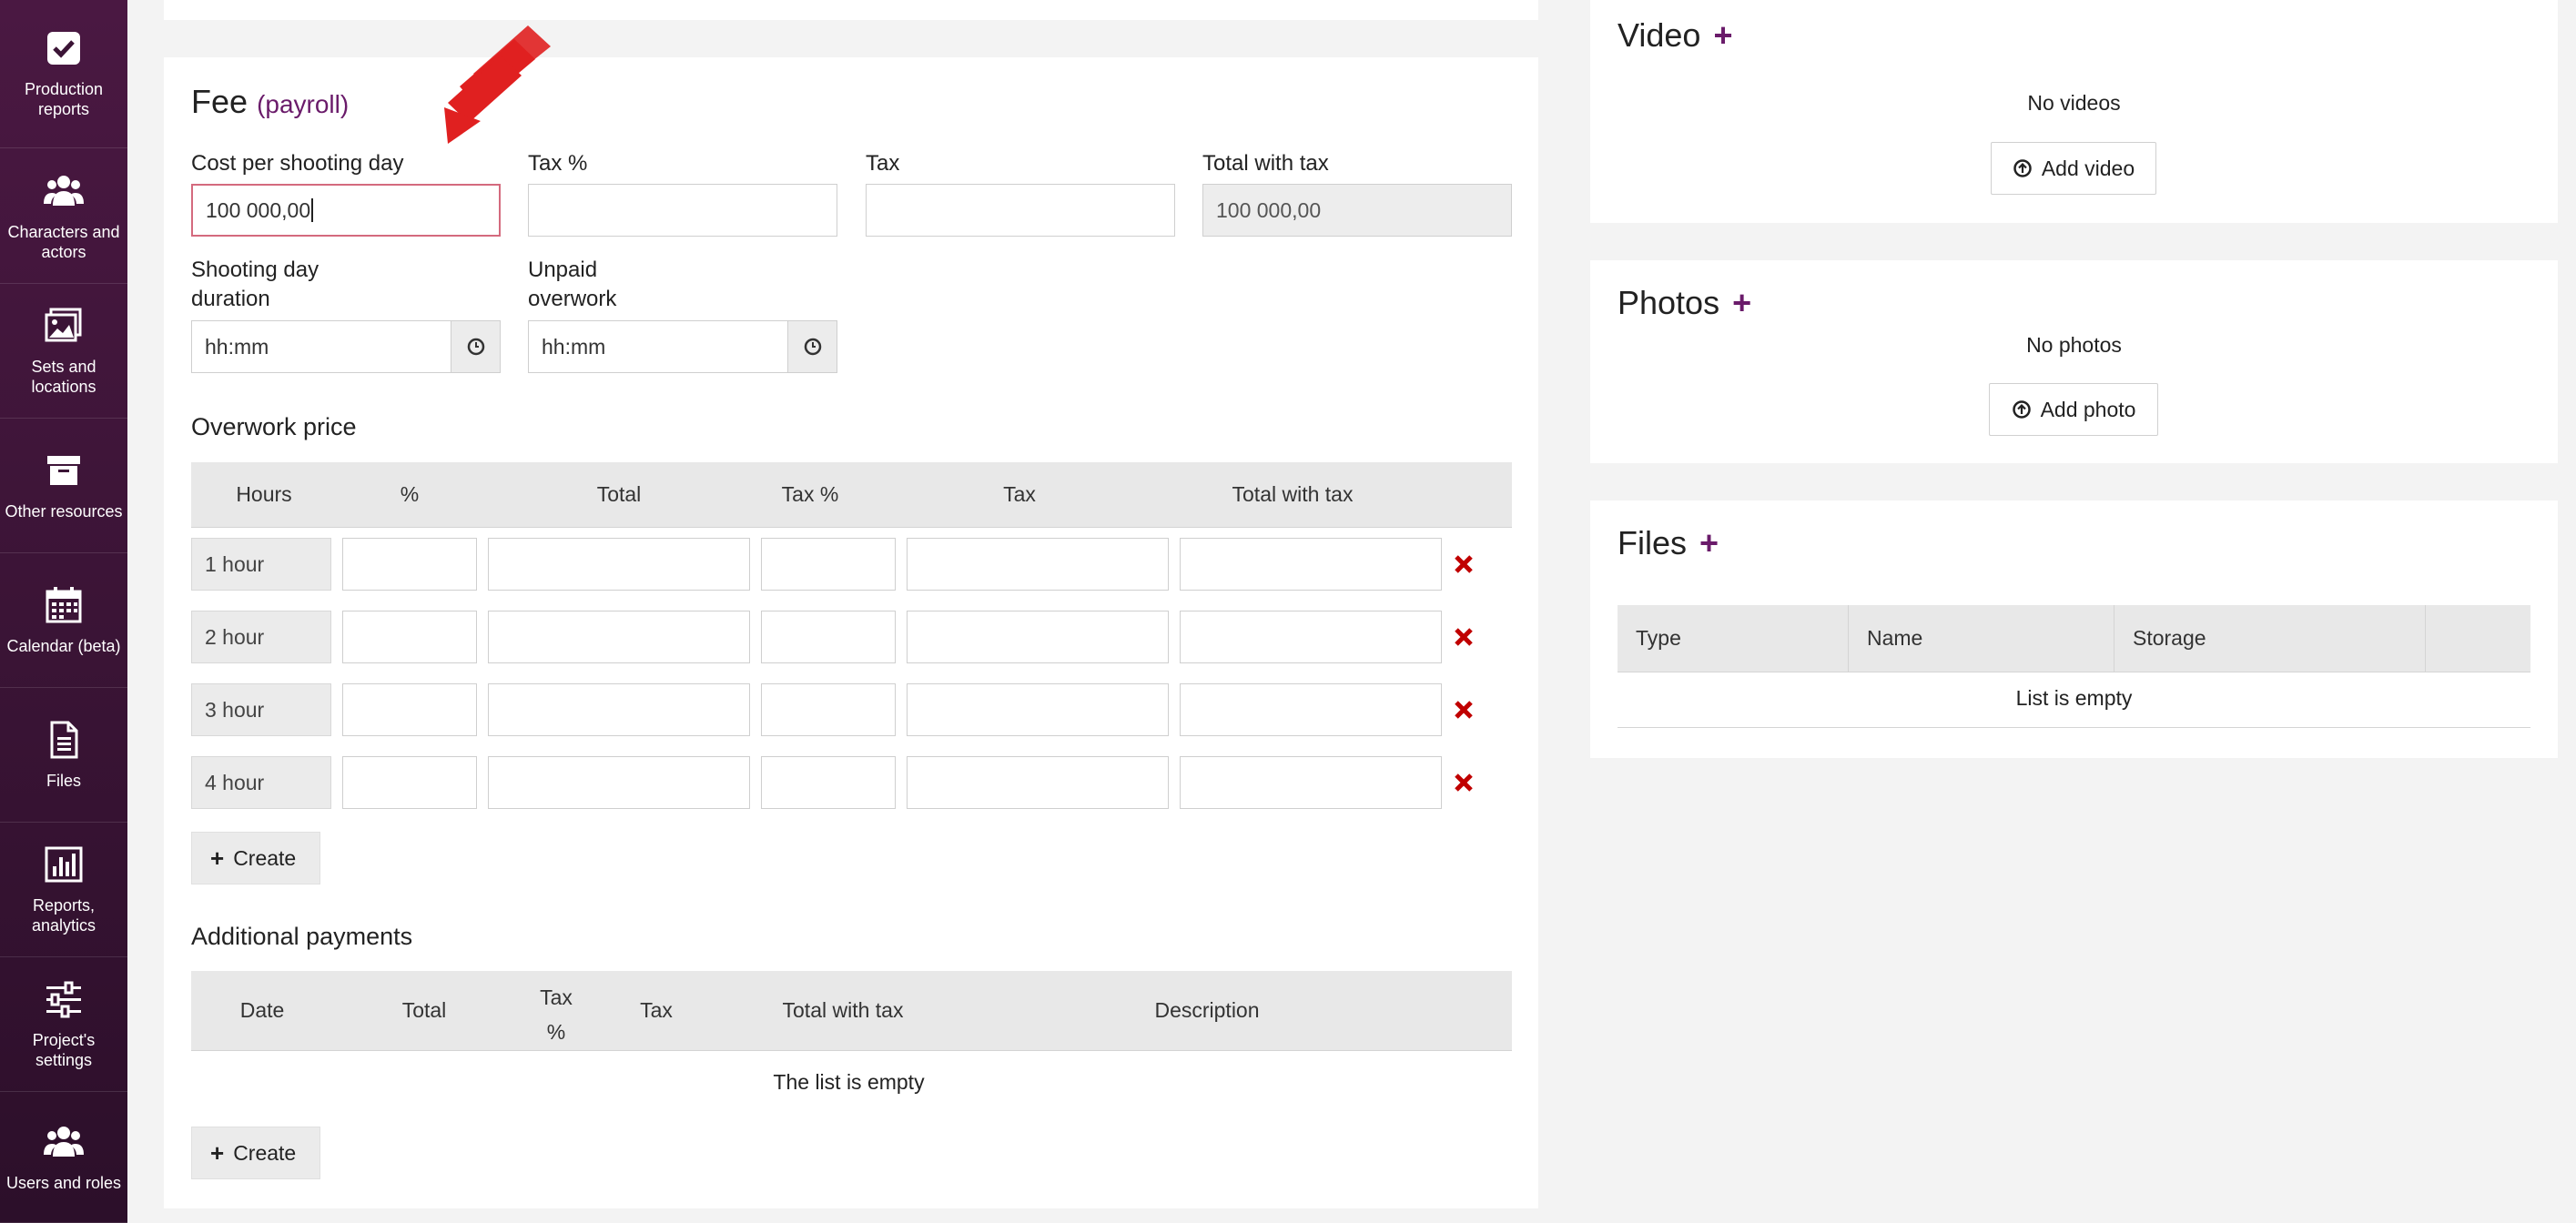 Image resolution: width=2576 pixels, height=1223 pixels. Describe the element at coordinates (63, 74) in the screenshot. I see `sidebar-item-production-reports: Production reports` at that location.